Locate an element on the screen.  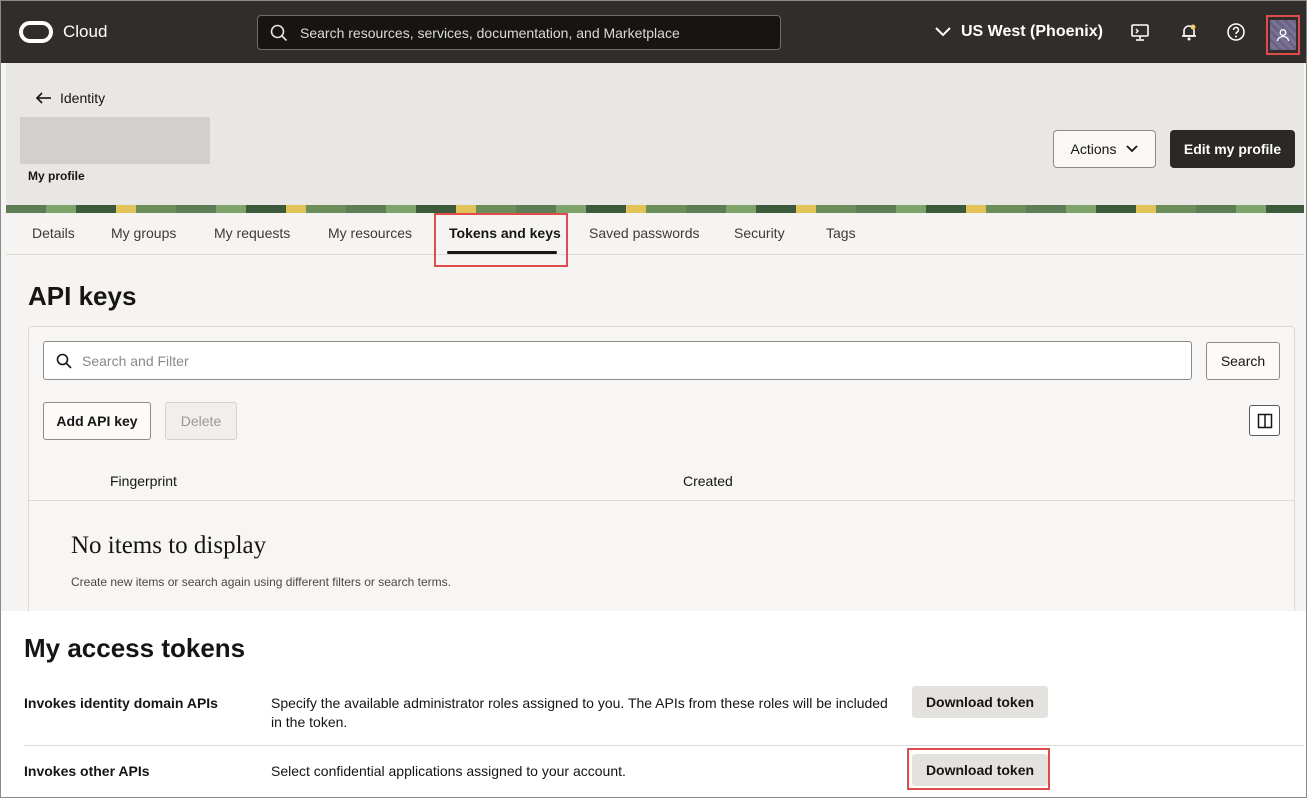
column-header-created: Created is located at coordinates (708, 481).